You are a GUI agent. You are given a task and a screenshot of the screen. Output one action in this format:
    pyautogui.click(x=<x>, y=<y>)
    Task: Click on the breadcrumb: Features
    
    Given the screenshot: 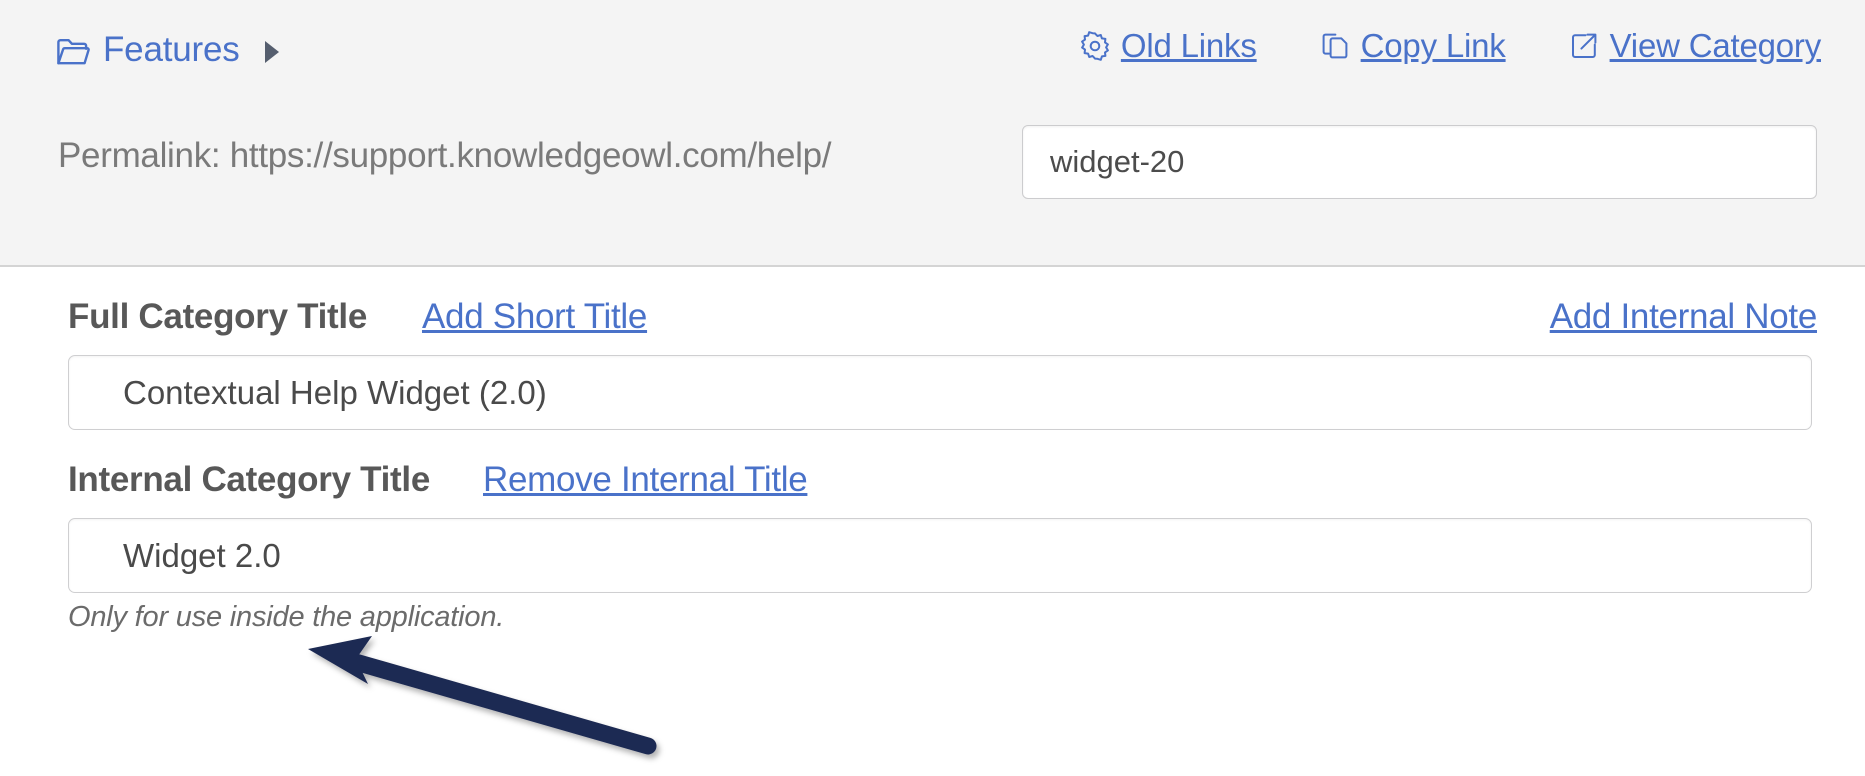 What is the action you would take?
    pyautogui.click(x=167, y=50)
    